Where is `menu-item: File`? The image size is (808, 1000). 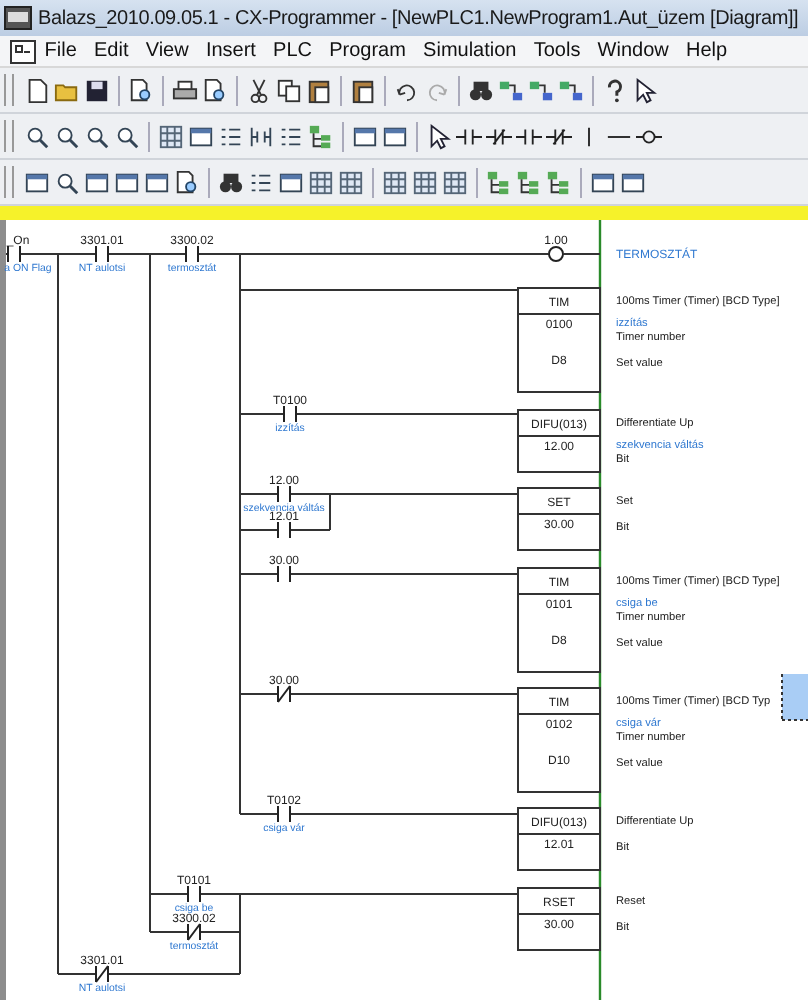
menu-item: File is located at coordinates (61, 51).